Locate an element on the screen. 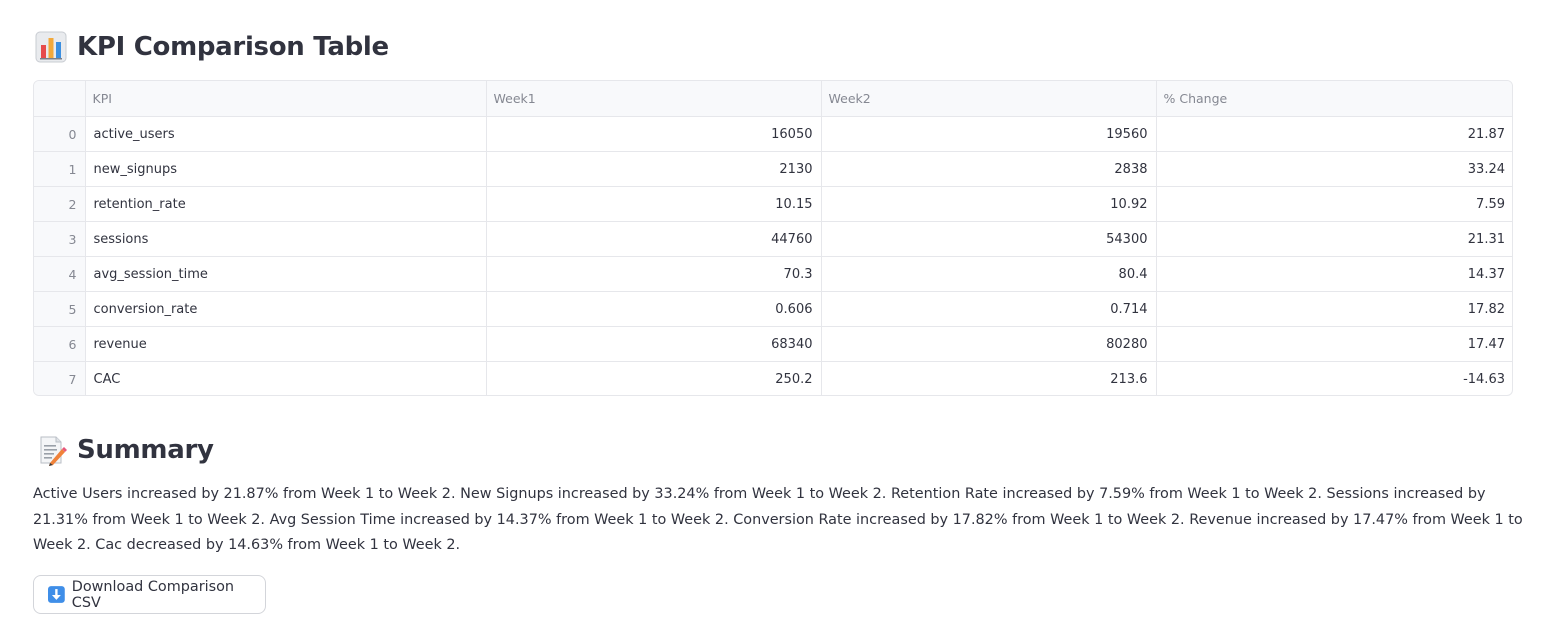 The image size is (1558, 639). kpi-name-cell: conversion_rate is located at coordinates (286, 309).